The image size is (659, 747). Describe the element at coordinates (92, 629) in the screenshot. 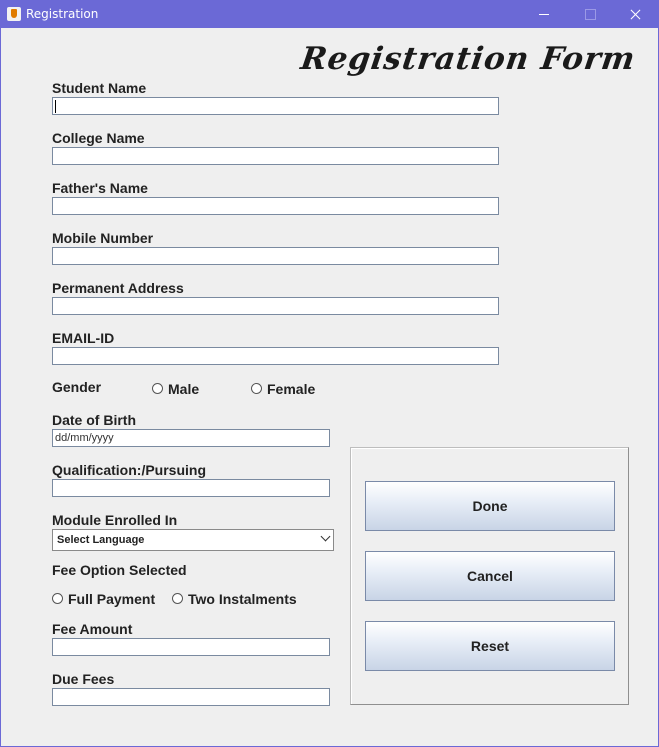

I see `fee-amount-label: Fee Amount` at that location.